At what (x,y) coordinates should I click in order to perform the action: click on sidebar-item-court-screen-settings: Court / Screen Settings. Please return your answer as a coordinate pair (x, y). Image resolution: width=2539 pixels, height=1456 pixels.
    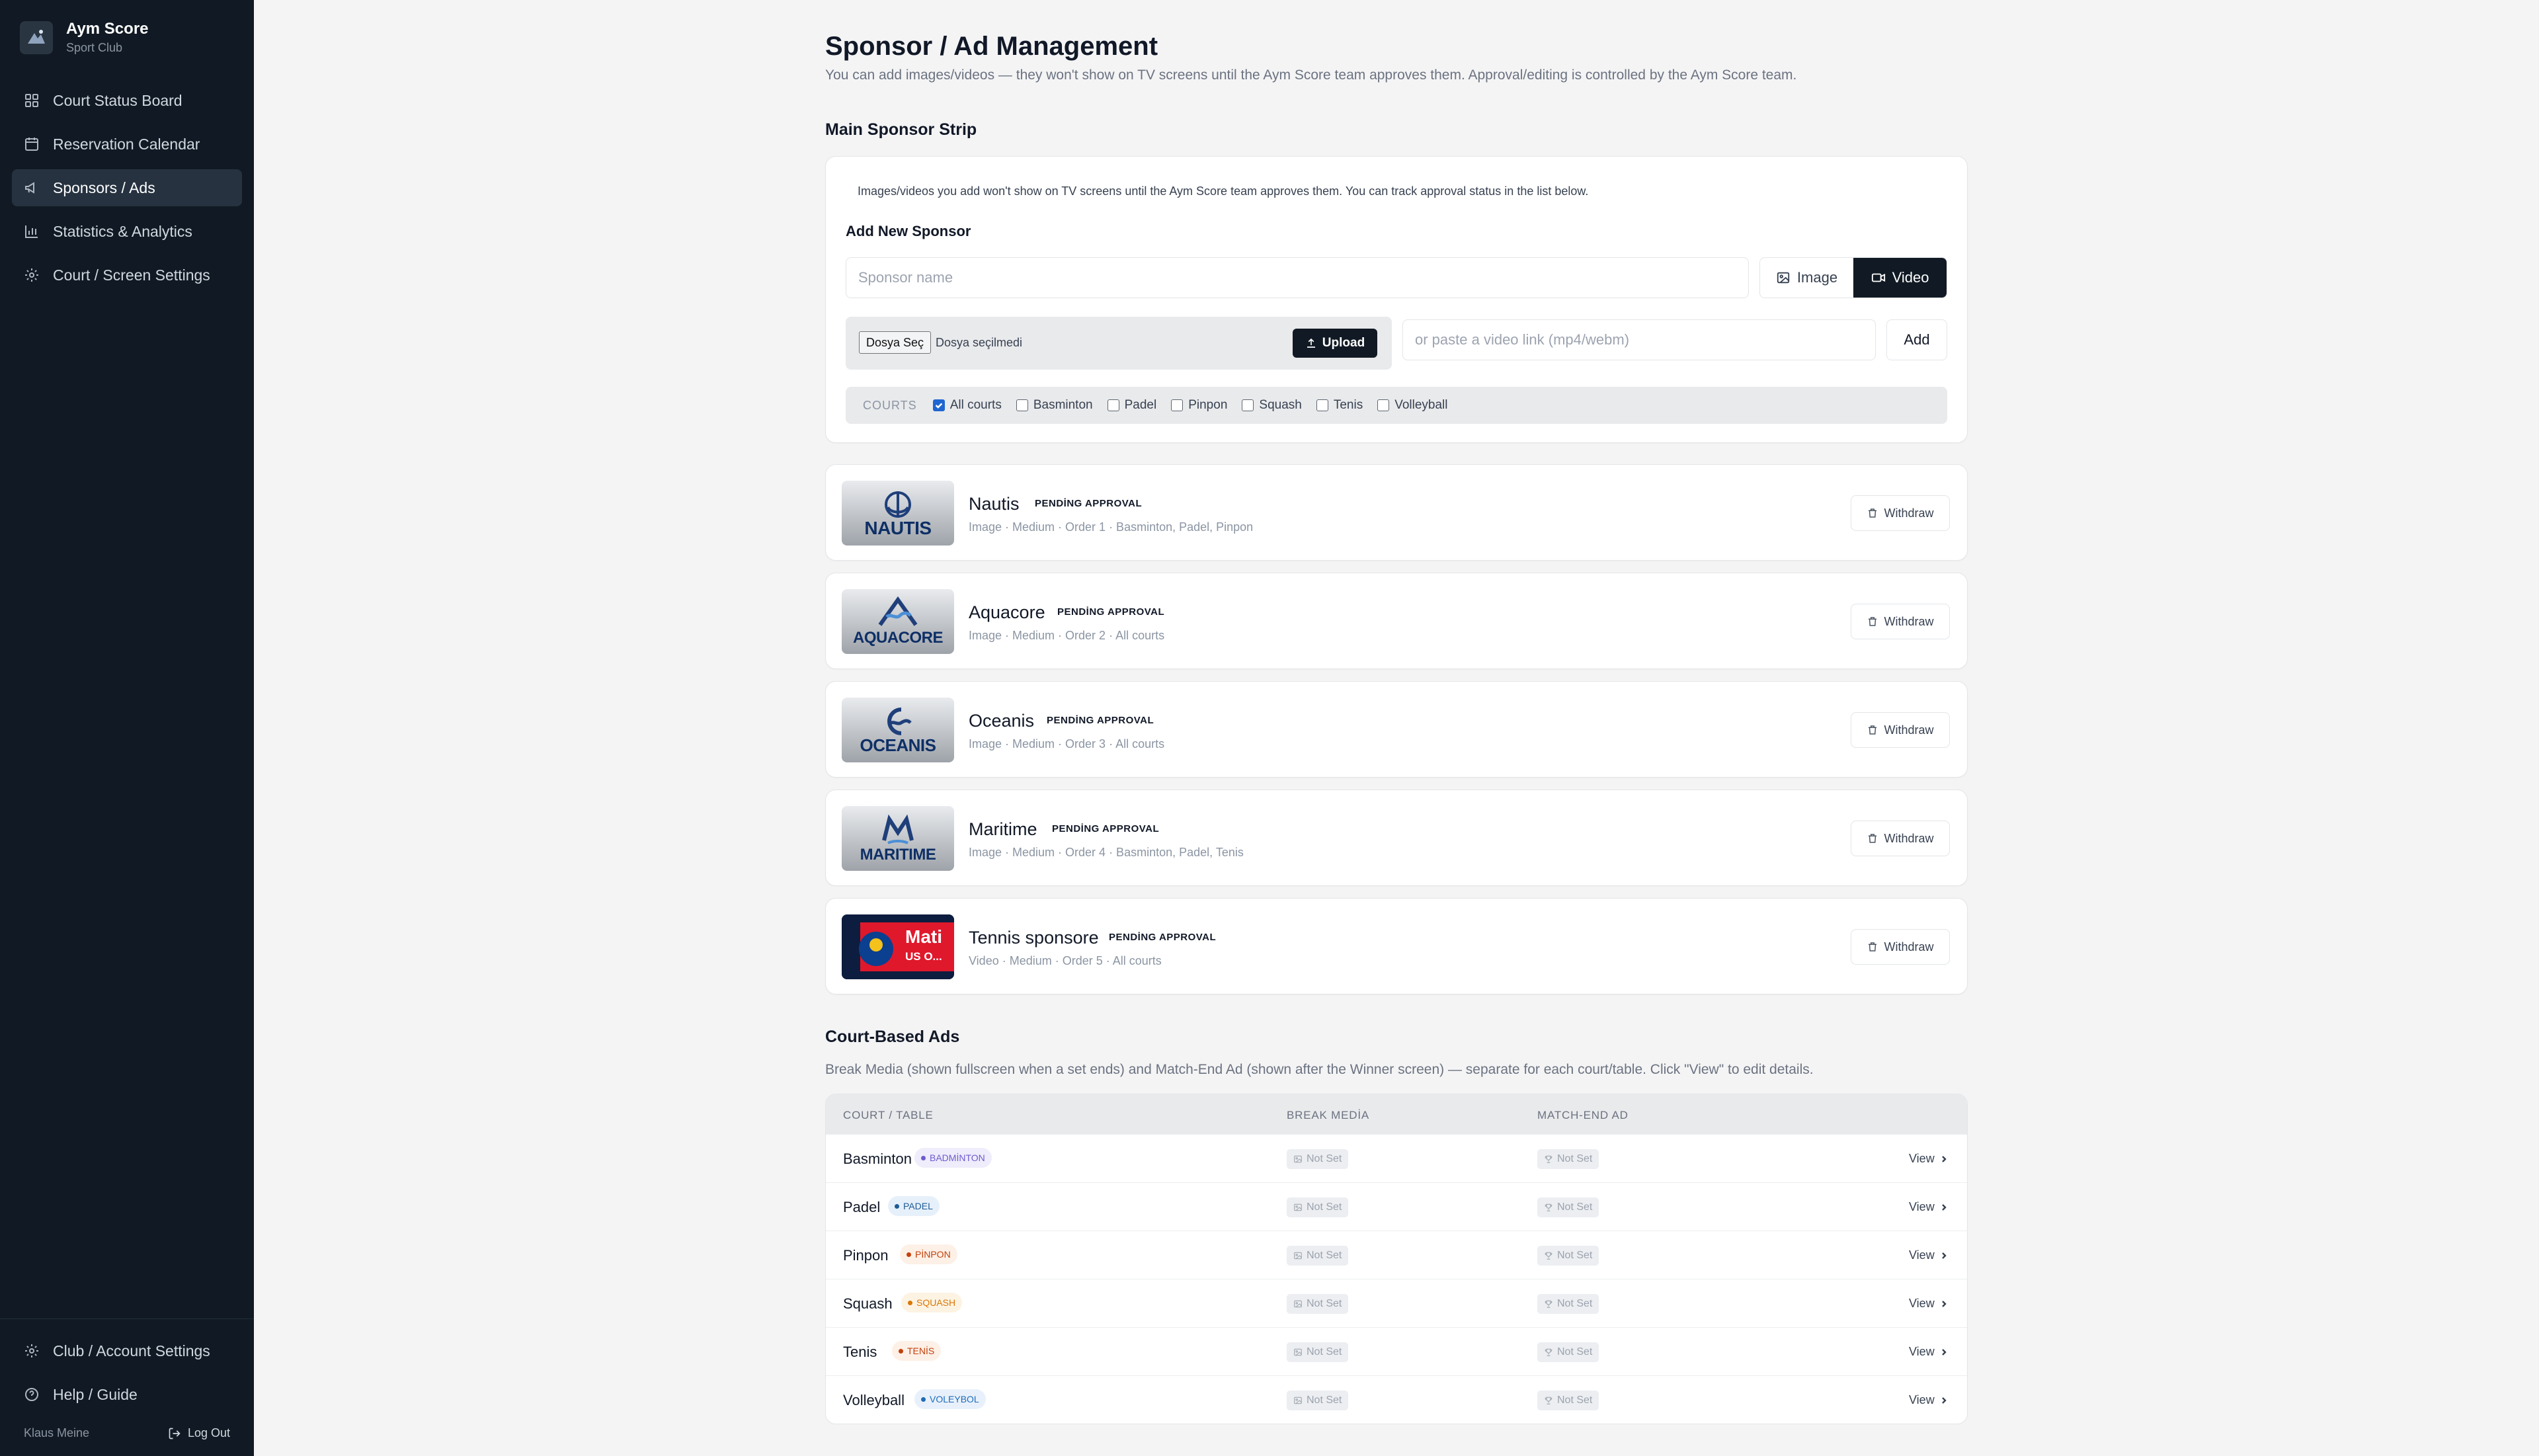
    Looking at the image, I should click on (127, 275).